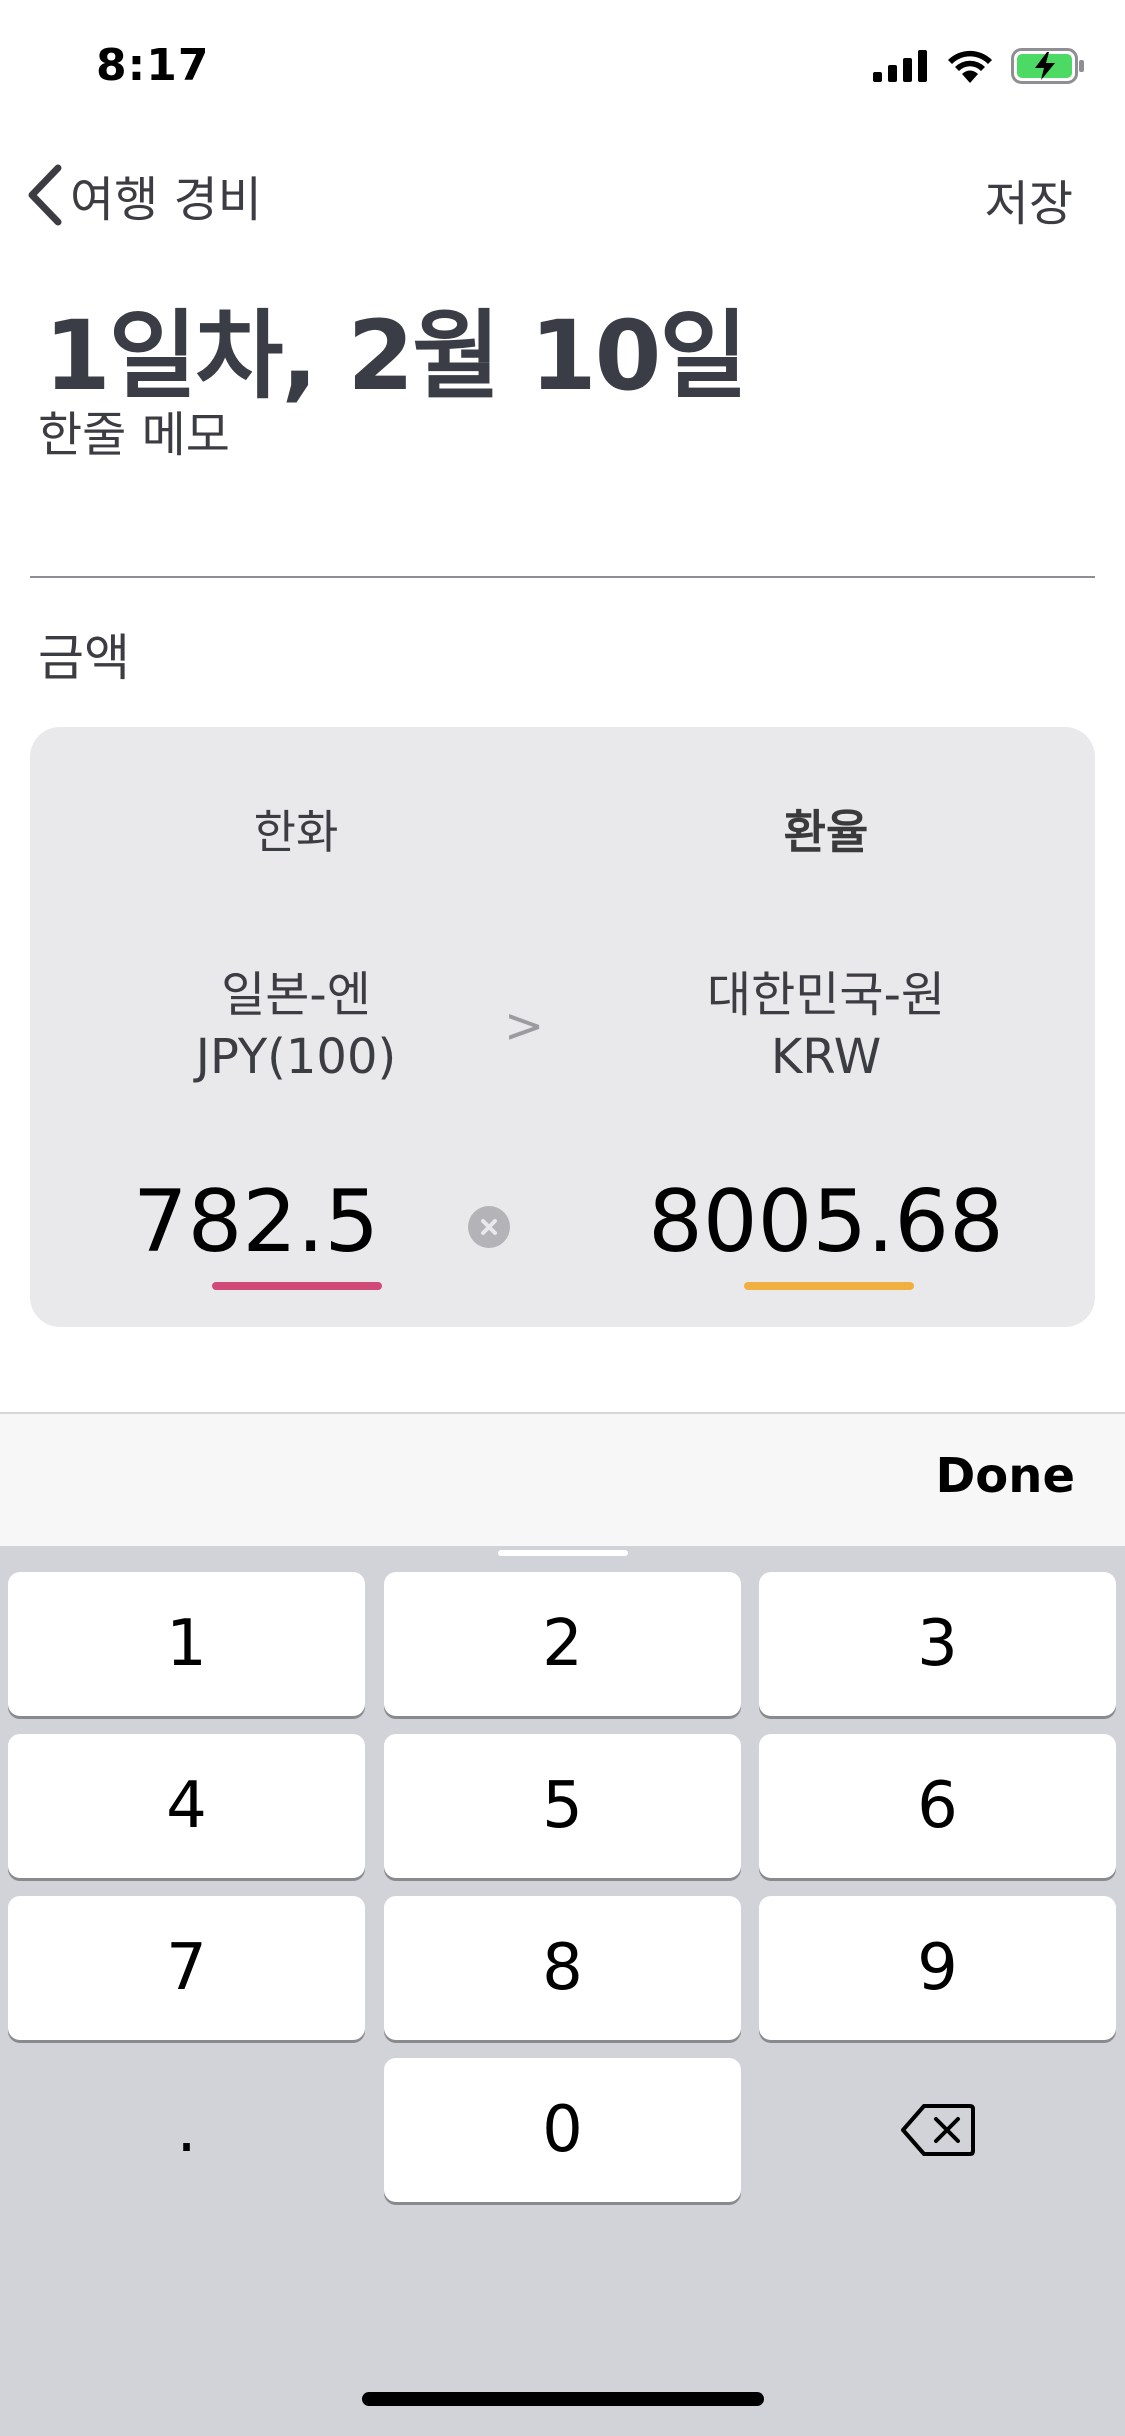 Image resolution: width=1125 pixels, height=2436 pixels. I want to click on memo-input, so click(563, 435).